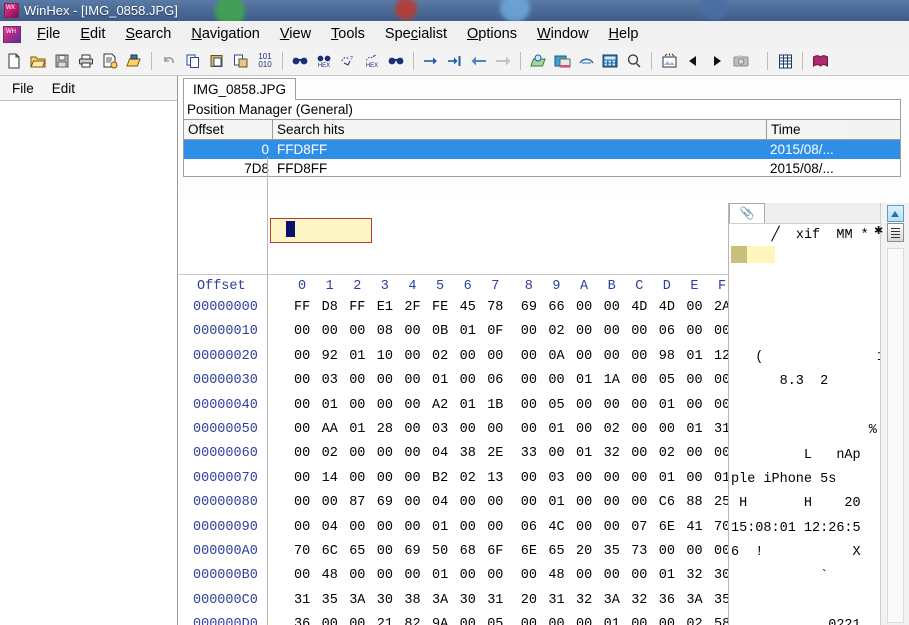  Describe the element at coordinates (440, 429) in the screenshot. I see `hex-byte: 03` at that location.